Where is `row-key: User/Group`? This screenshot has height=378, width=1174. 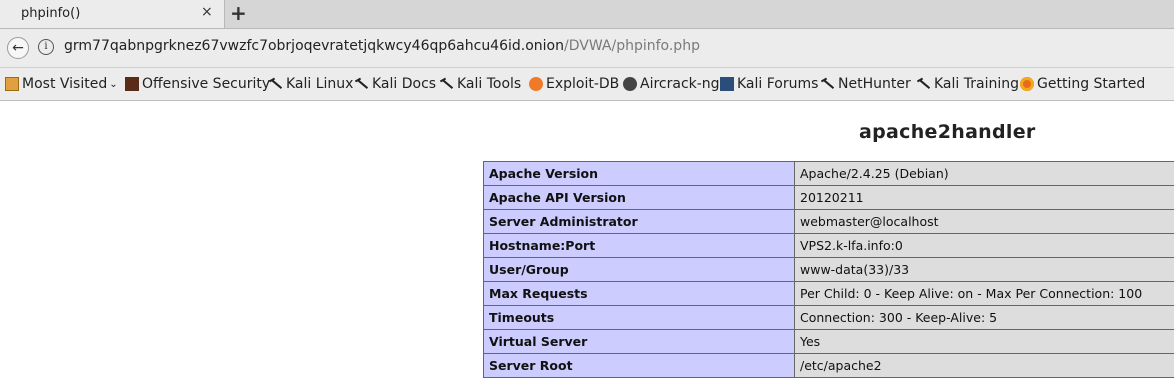 row-key: User/Group is located at coordinates (639, 269).